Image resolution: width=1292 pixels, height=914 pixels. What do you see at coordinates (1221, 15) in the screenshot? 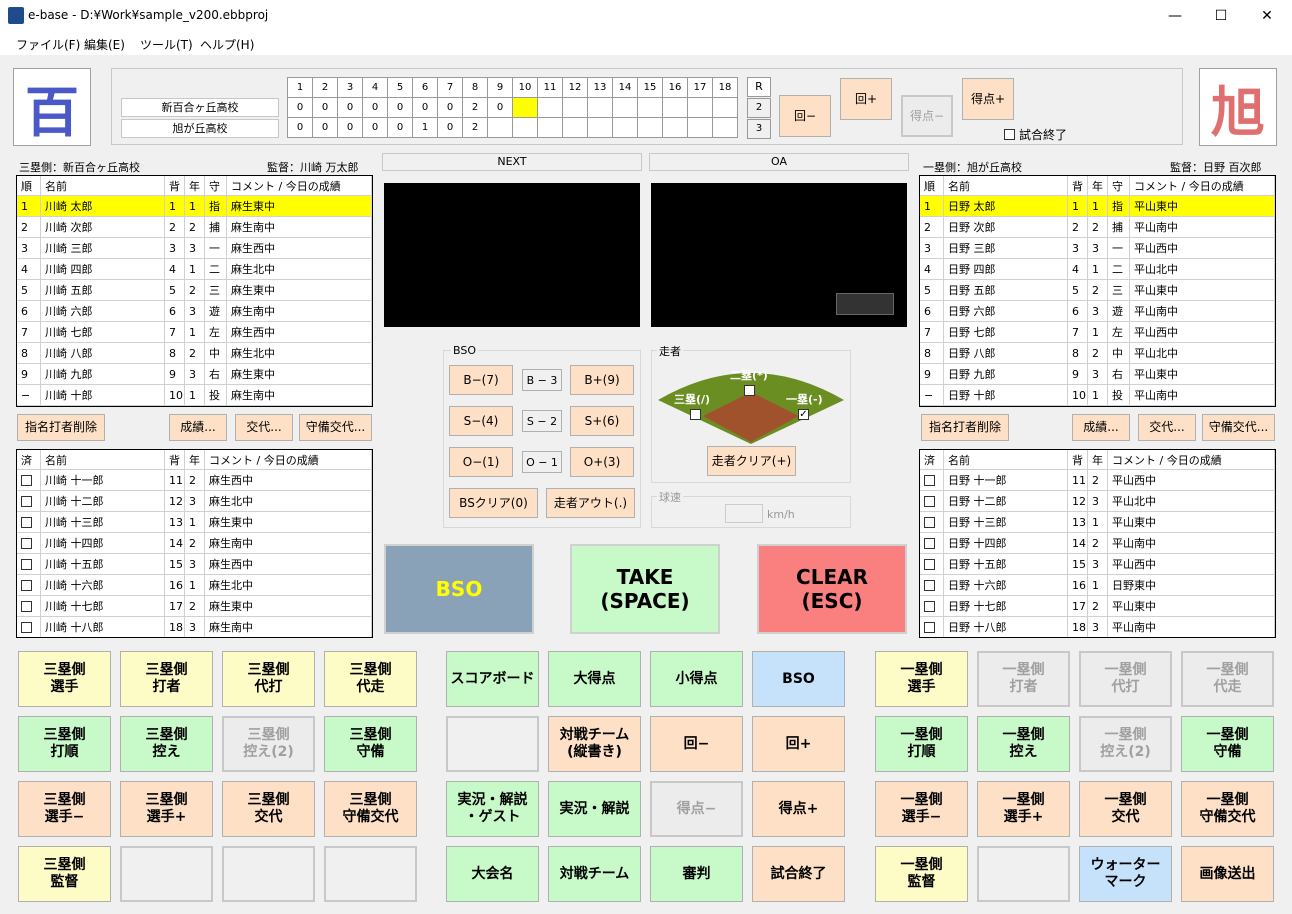
I see `maximize-button: ☐` at bounding box center [1221, 15].